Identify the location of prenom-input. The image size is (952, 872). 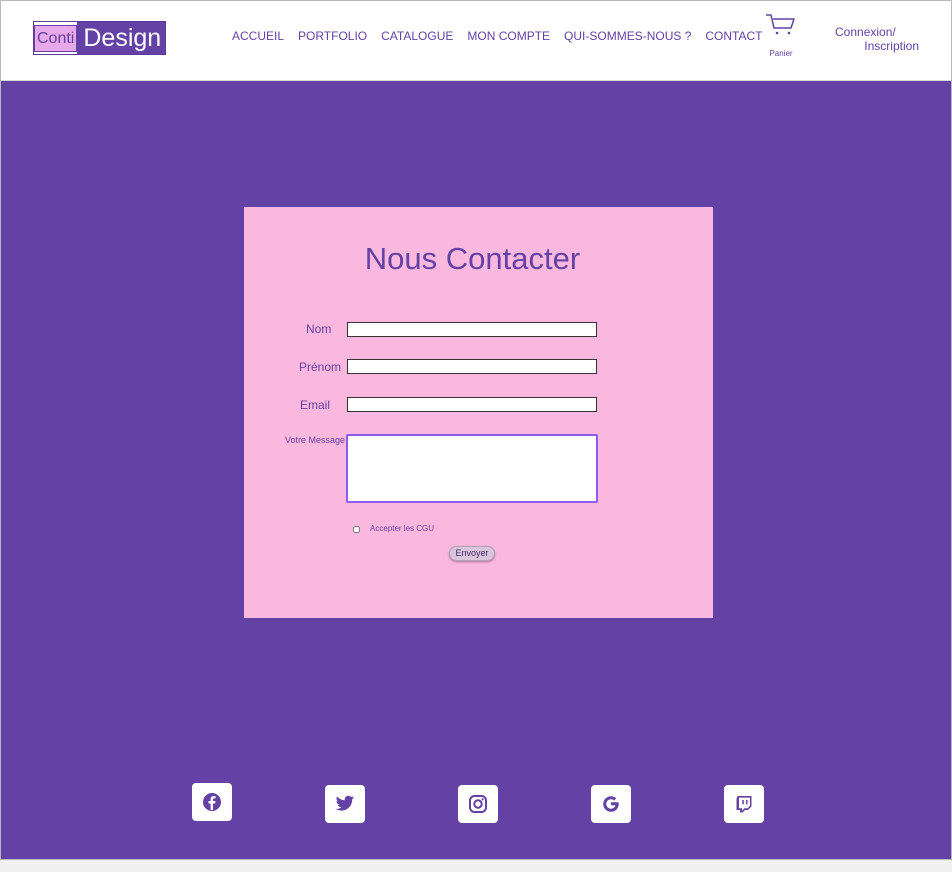
(472, 366).